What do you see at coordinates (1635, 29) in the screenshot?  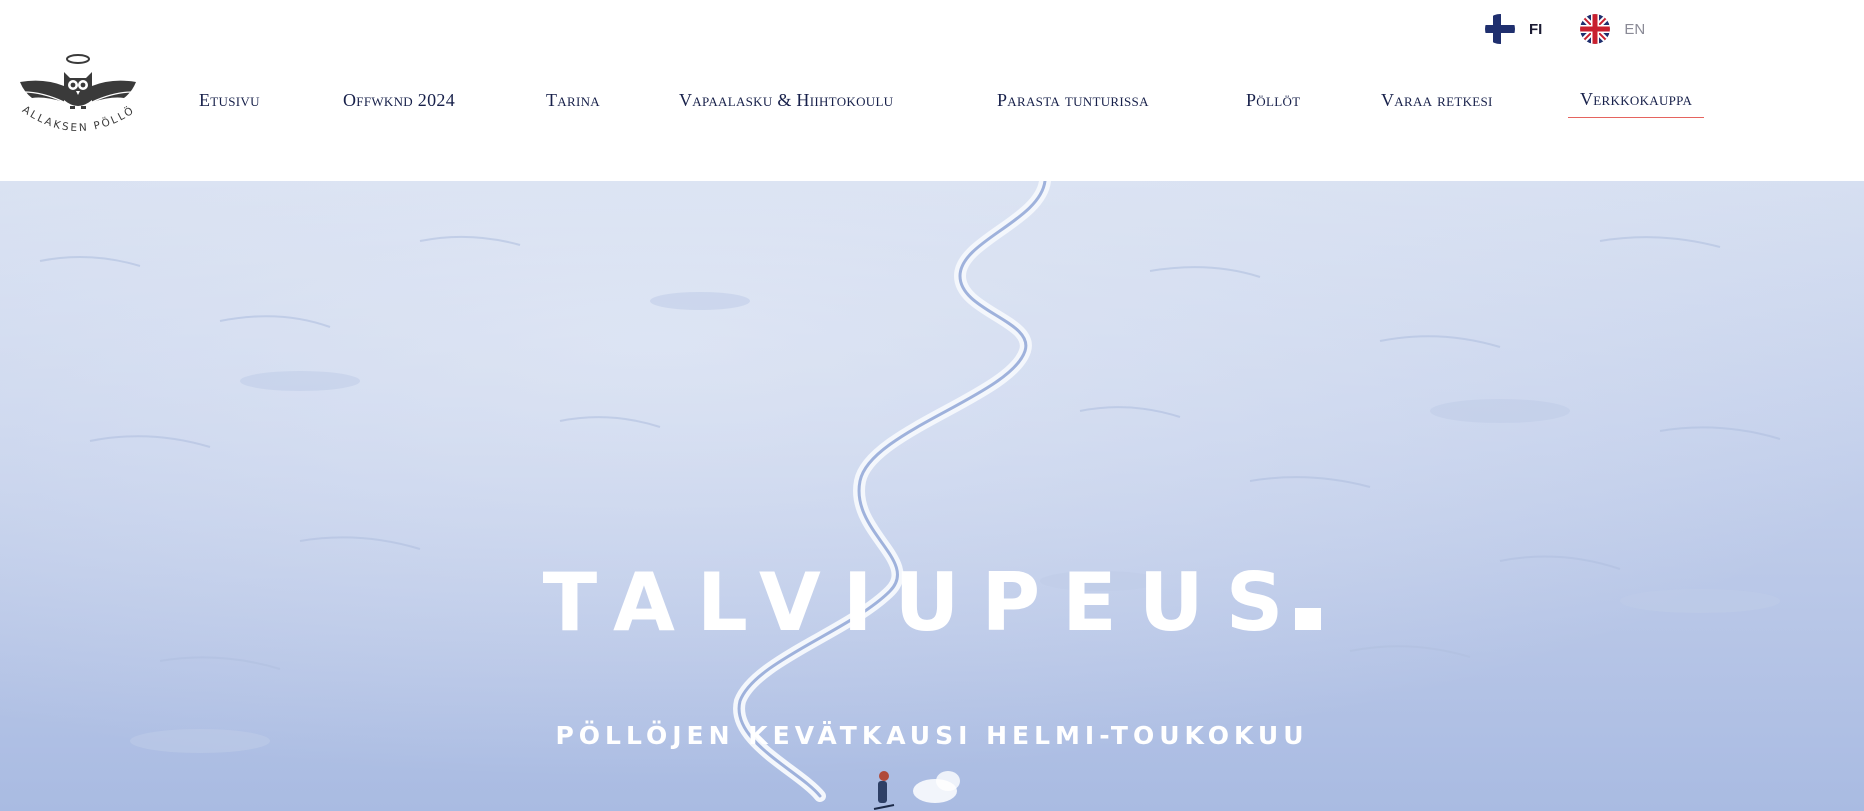 I see `language-en-label: EN` at bounding box center [1635, 29].